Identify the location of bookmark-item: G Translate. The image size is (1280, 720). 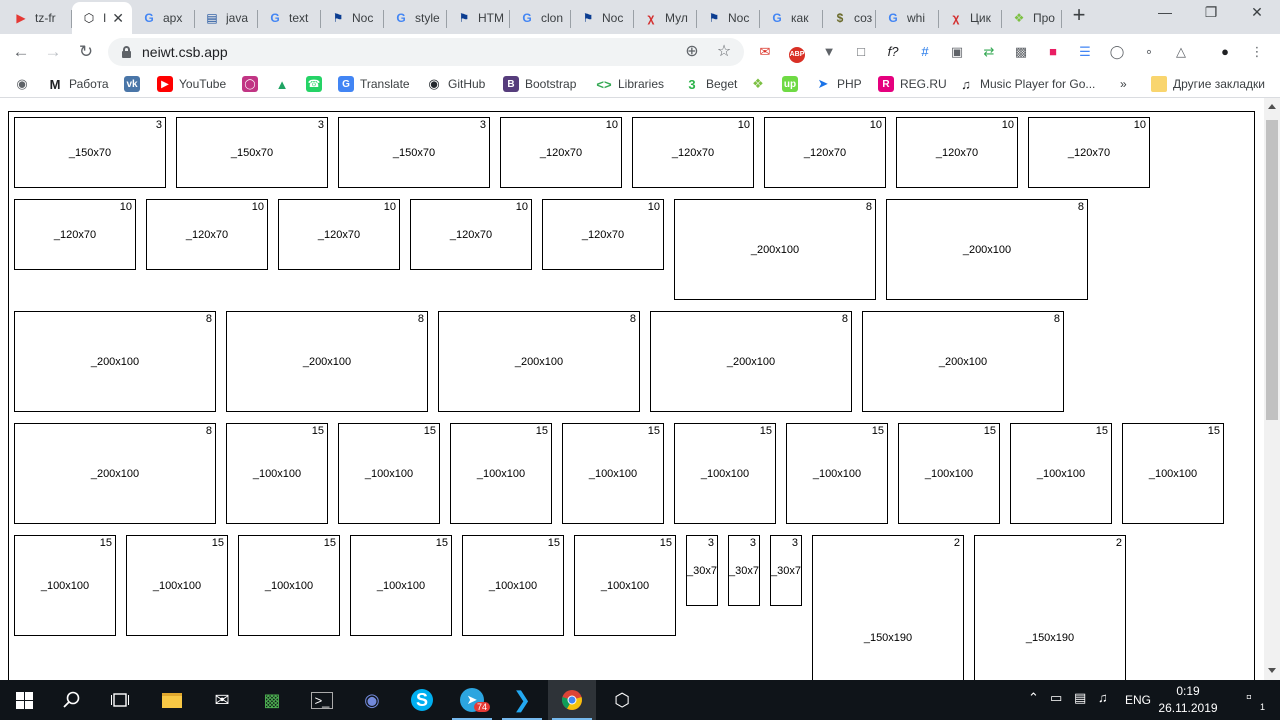
(374, 84).